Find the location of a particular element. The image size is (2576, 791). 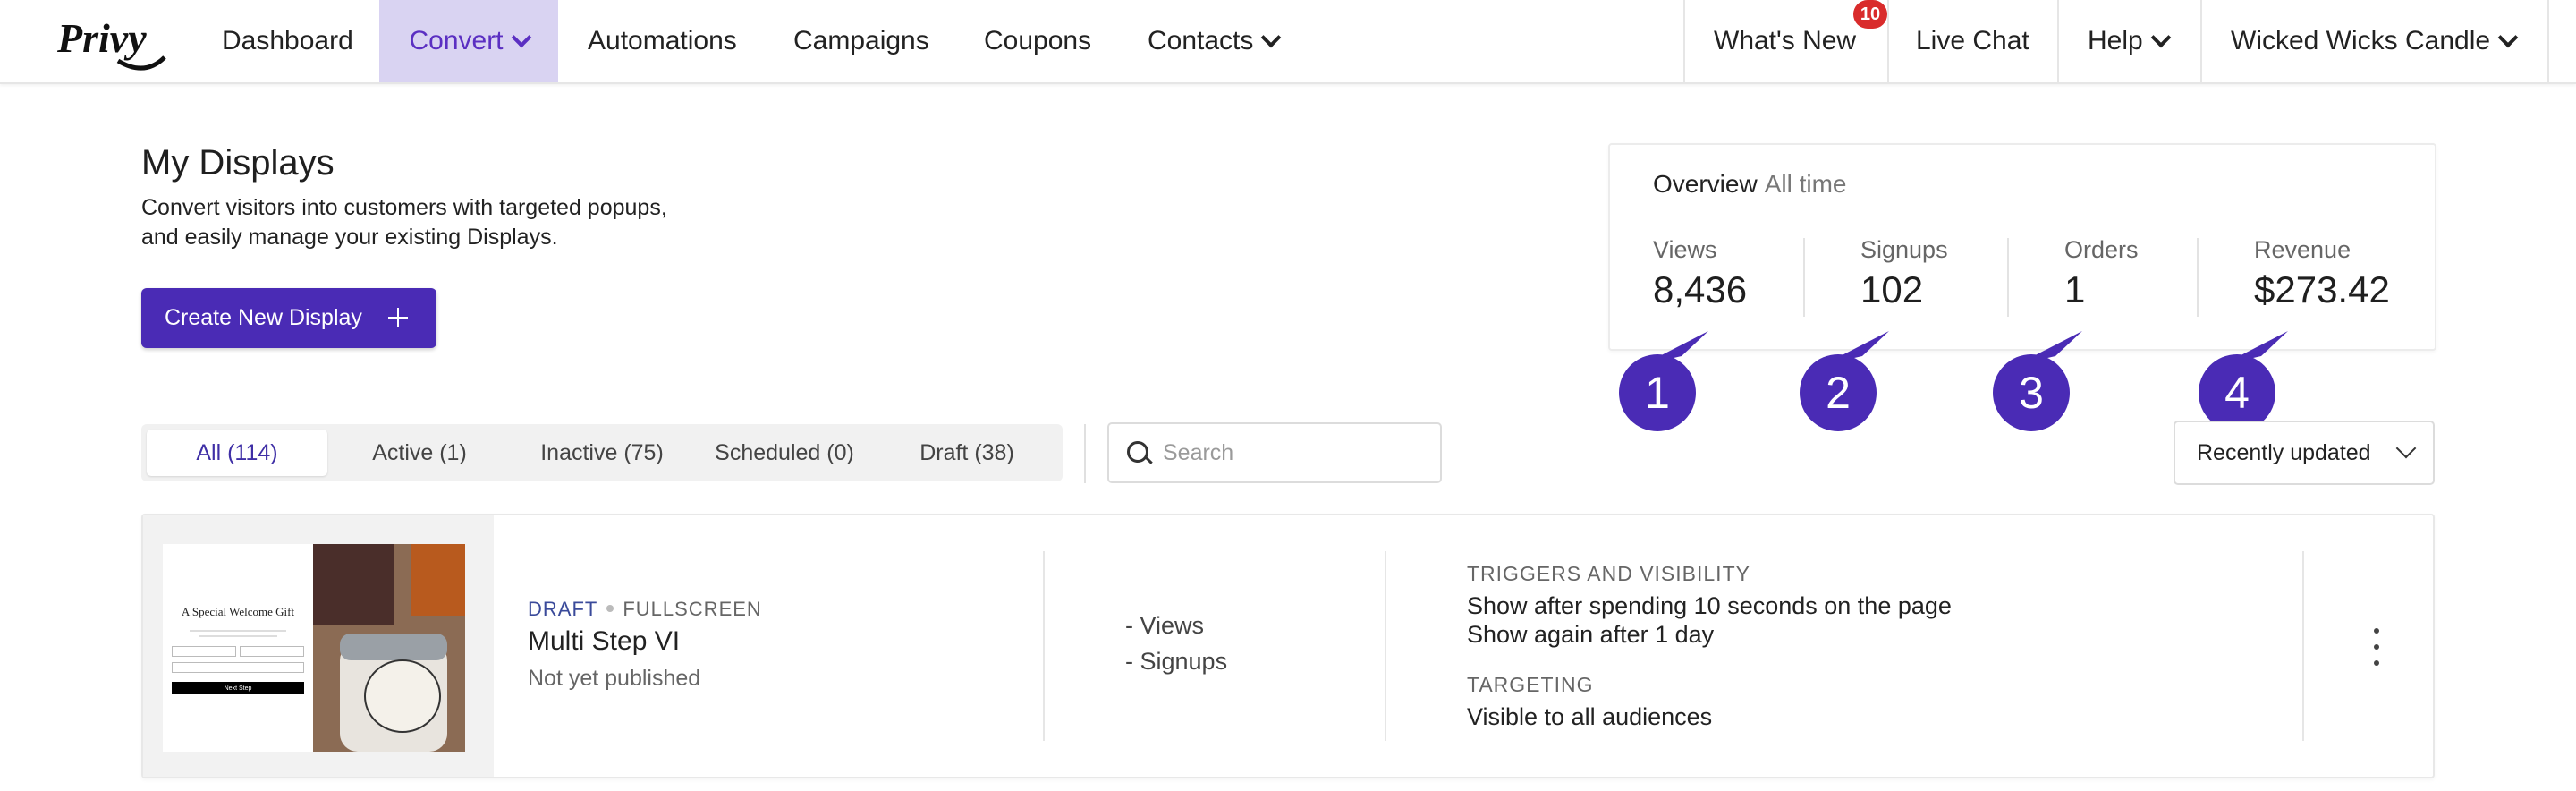

search-icon is located at coordinates (1137, 452).